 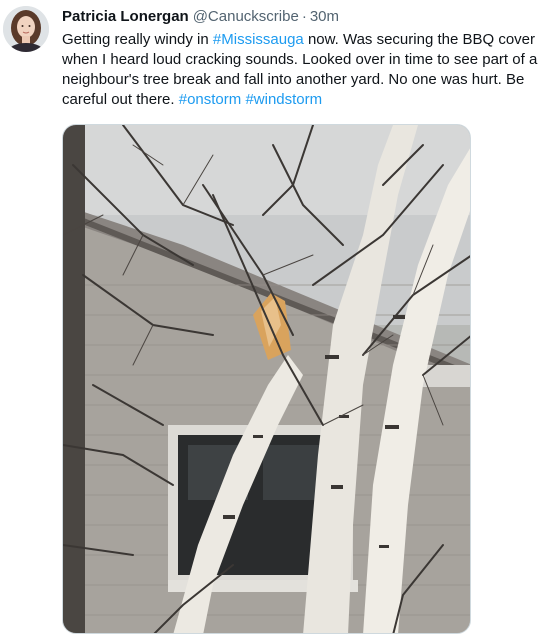 I want to click on tweet-timestamp: 30m, so click(x=324, y=16).